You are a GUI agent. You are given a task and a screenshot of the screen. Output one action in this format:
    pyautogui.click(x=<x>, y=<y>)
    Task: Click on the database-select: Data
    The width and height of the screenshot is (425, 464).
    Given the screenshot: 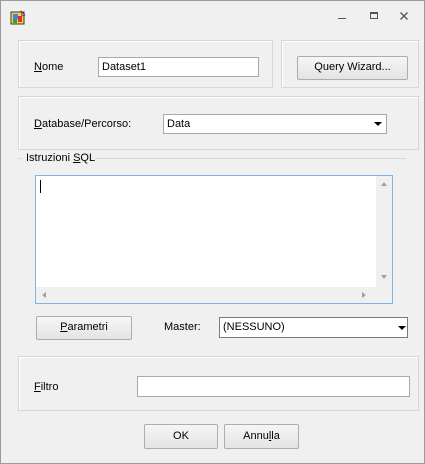 What is the action you would take?
    pyautogui.click(x=275, y=124)
    